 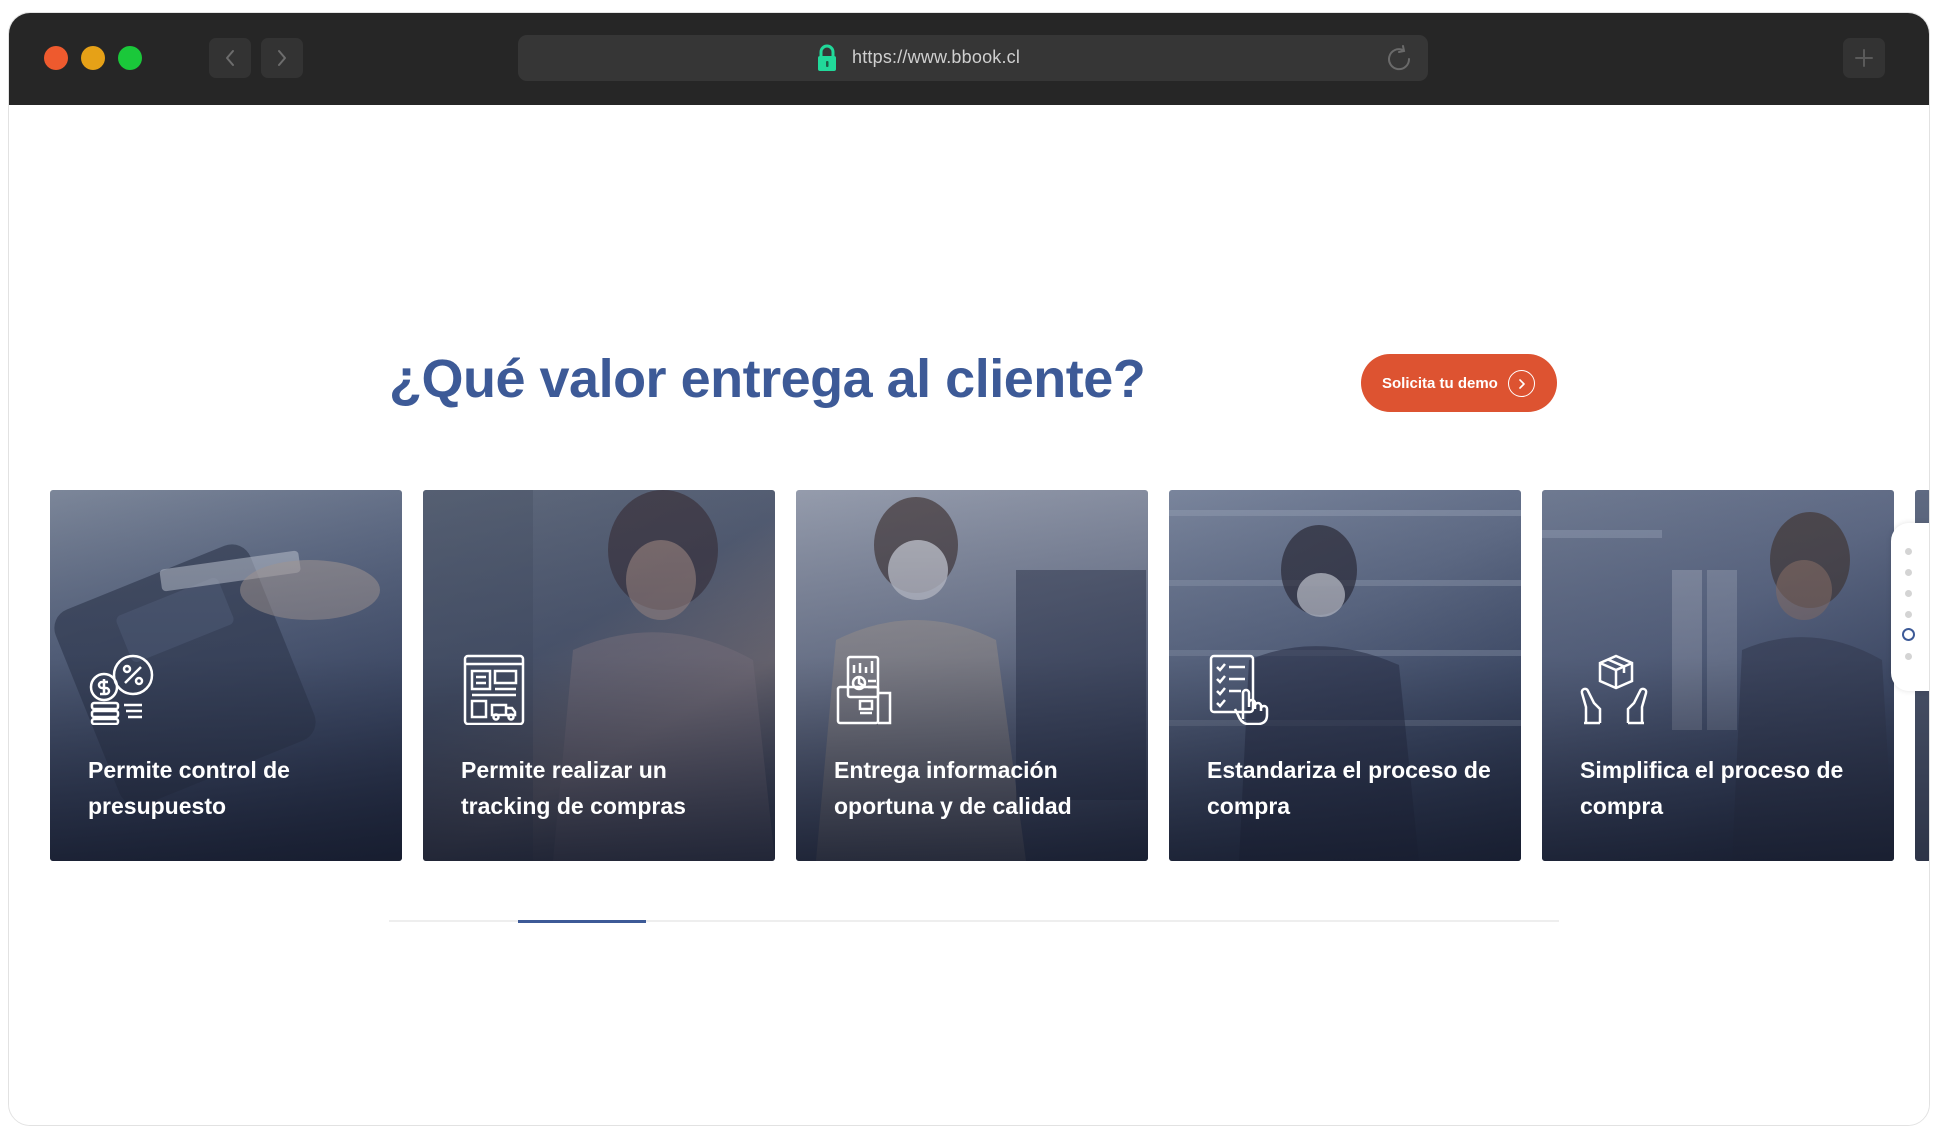 I want to click on address-bar: https://www.bbook.cl, so click(x=973, y=58).